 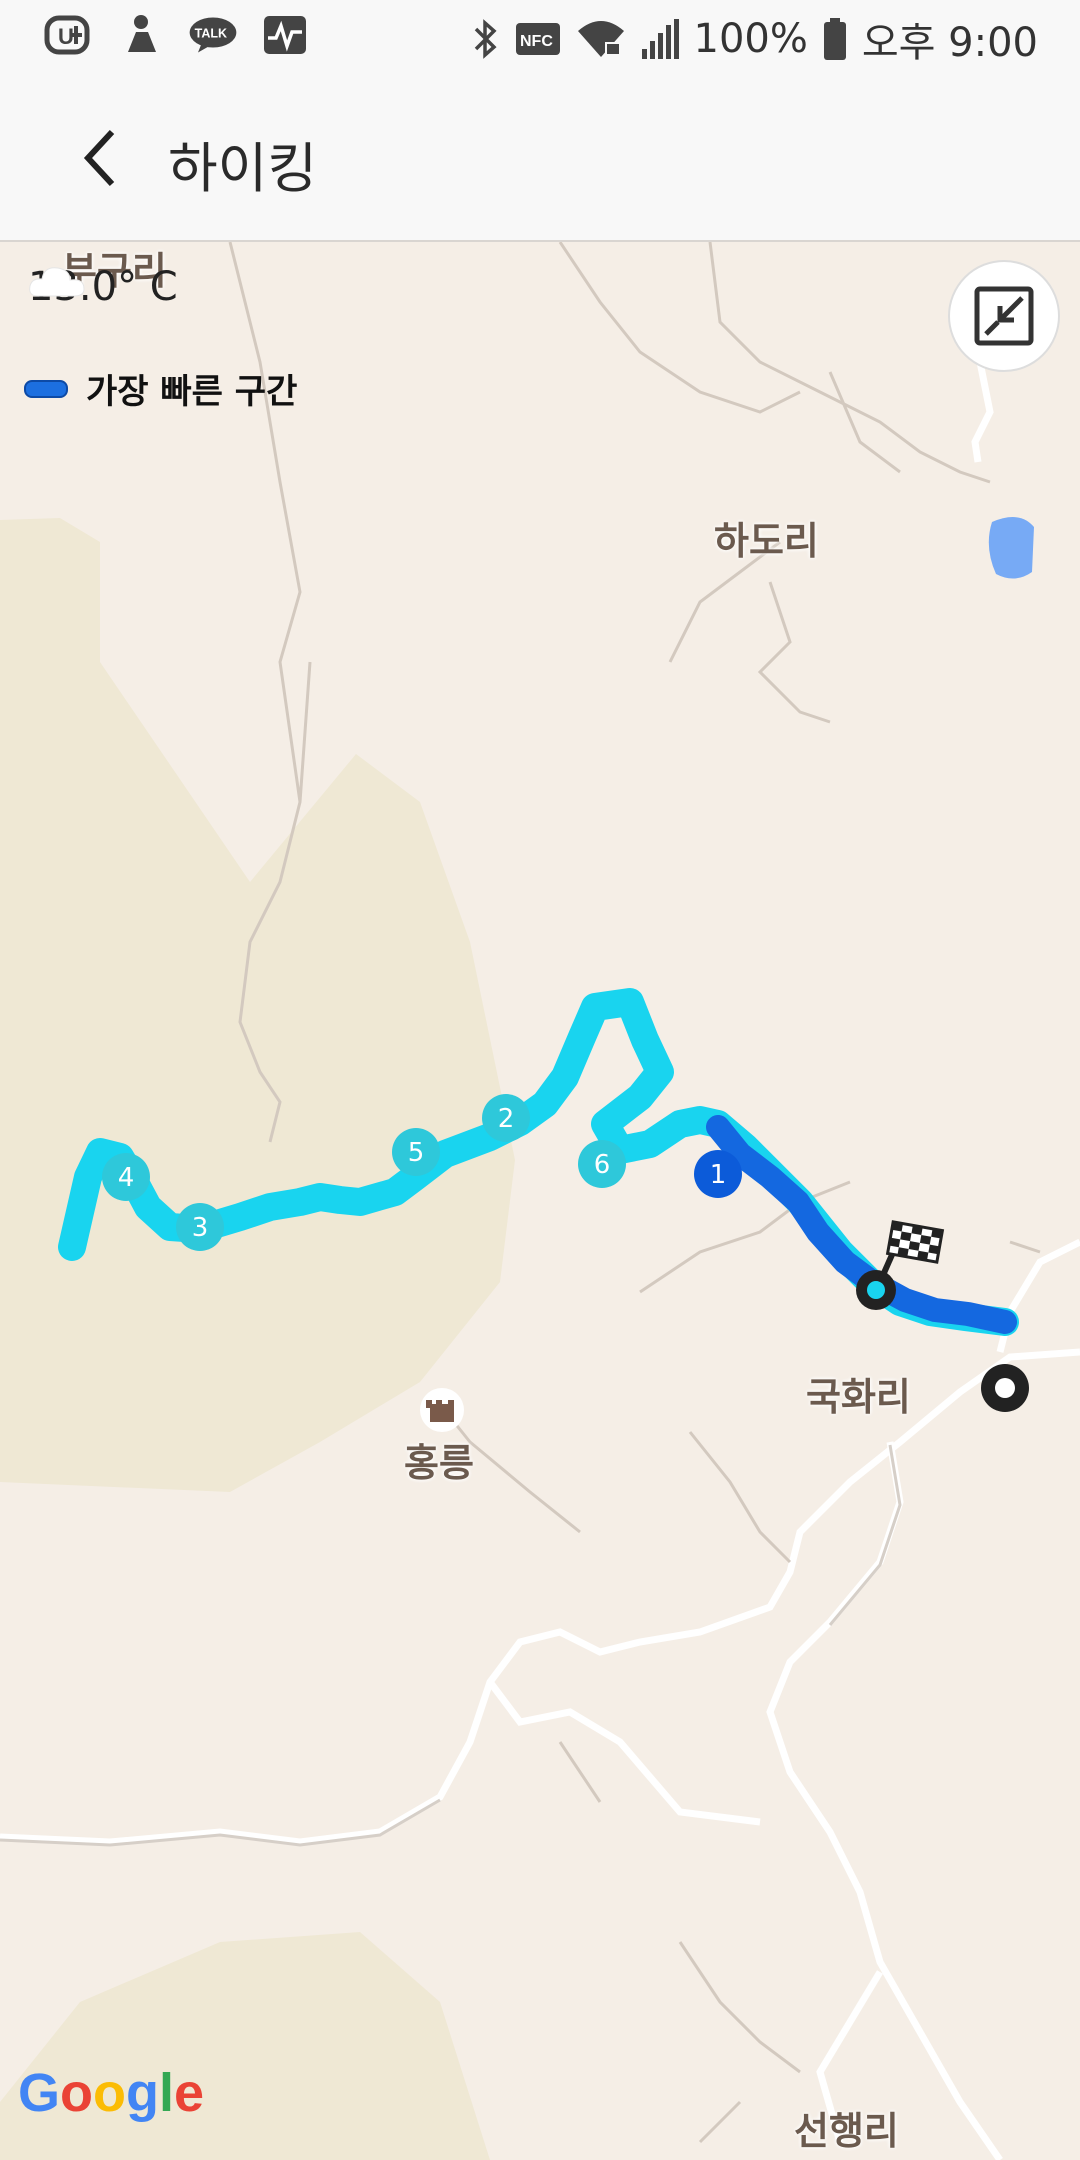 I want to click on nfc-icon: NFC, so click(x=537, y=39).